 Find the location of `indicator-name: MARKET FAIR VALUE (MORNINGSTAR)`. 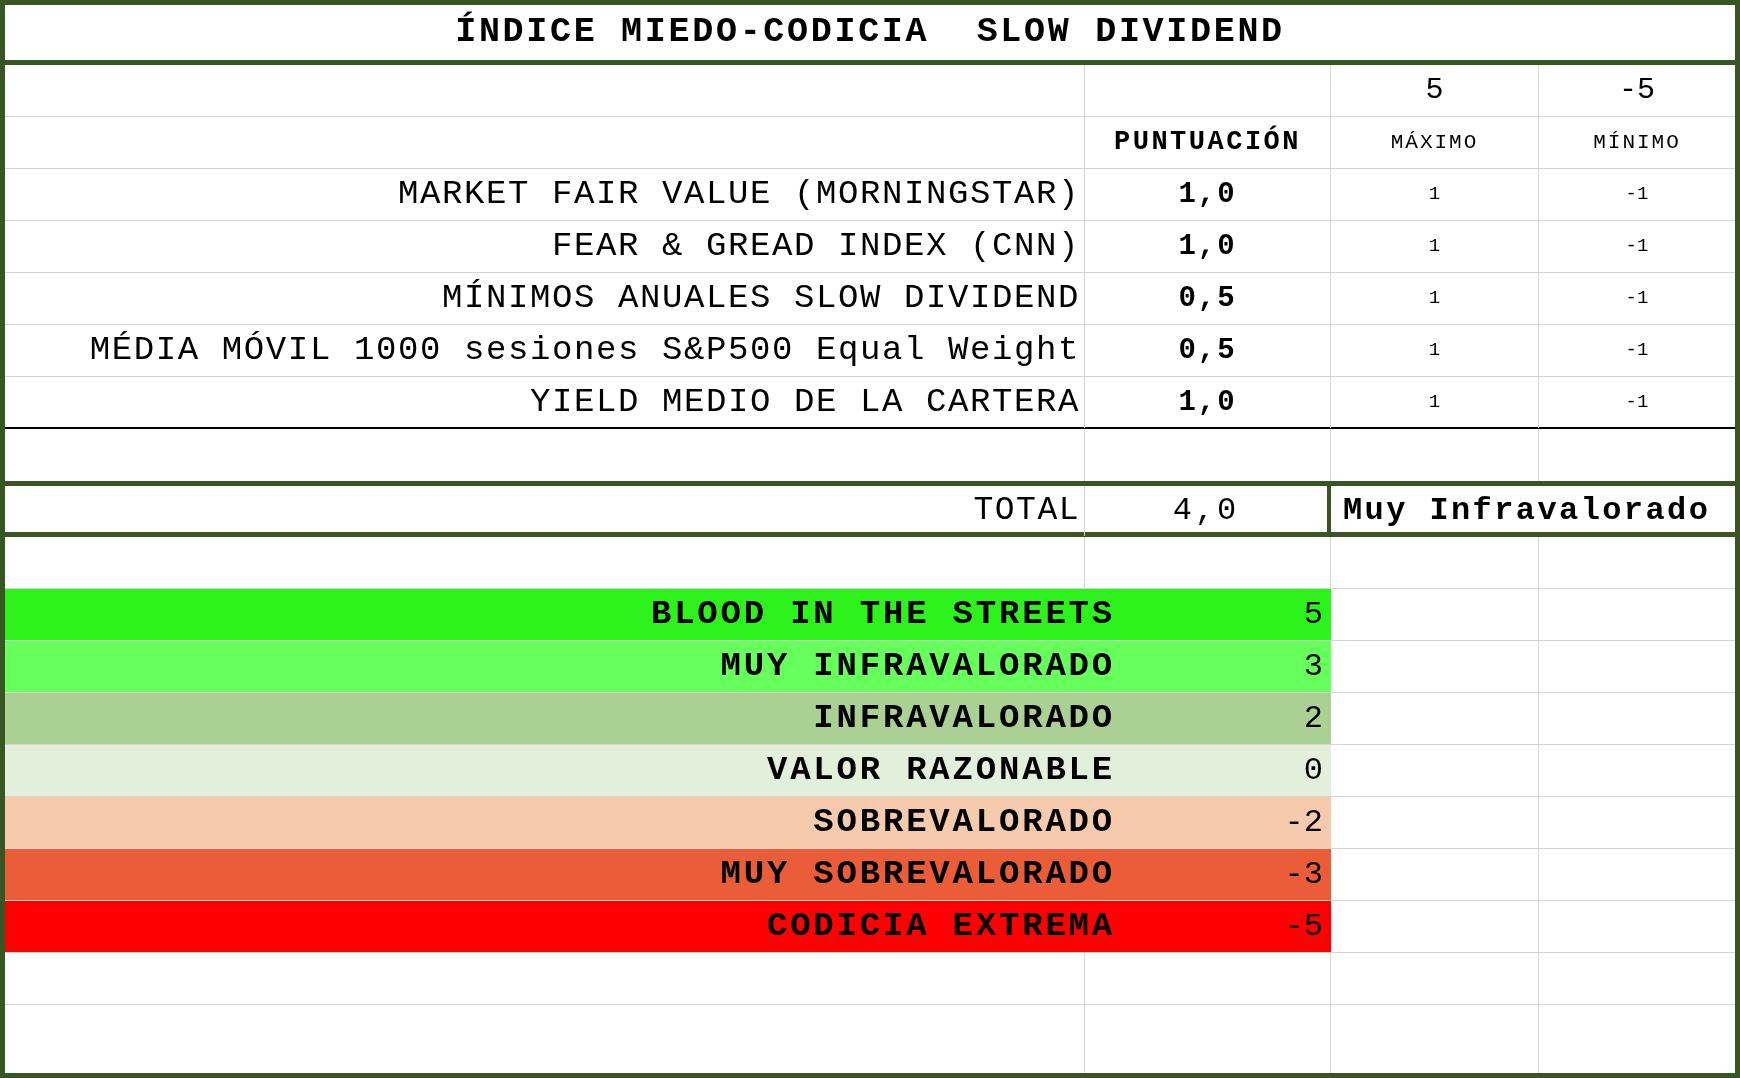

indicator-name: MARKET FAIR VALUE (MORNINGSTAR) is located at coordinates (738, 194).